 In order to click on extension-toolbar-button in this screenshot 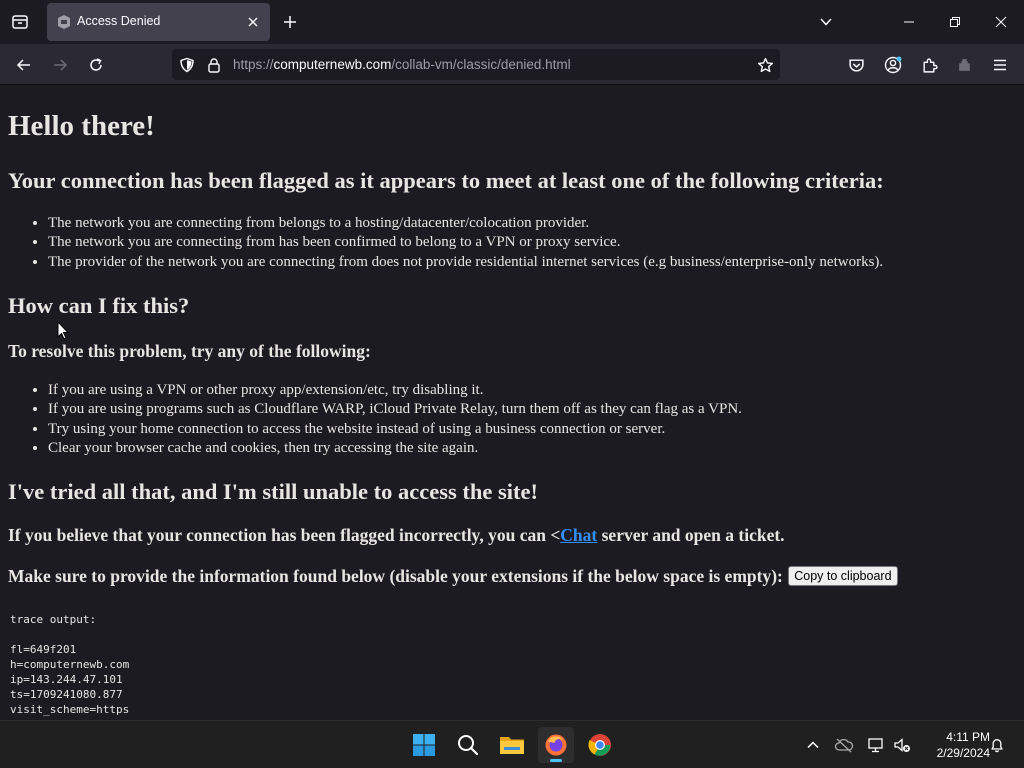, I will do `click(964, 65)`.